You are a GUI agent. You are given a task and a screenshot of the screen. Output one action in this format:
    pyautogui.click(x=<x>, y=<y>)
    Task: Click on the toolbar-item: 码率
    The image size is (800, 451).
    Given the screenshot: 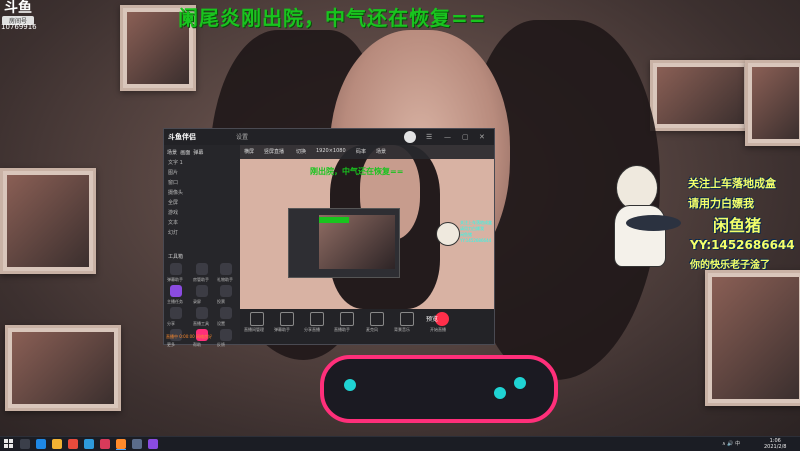 What is the action you would take?
    pyautogui.click(x=361, y=151)
    